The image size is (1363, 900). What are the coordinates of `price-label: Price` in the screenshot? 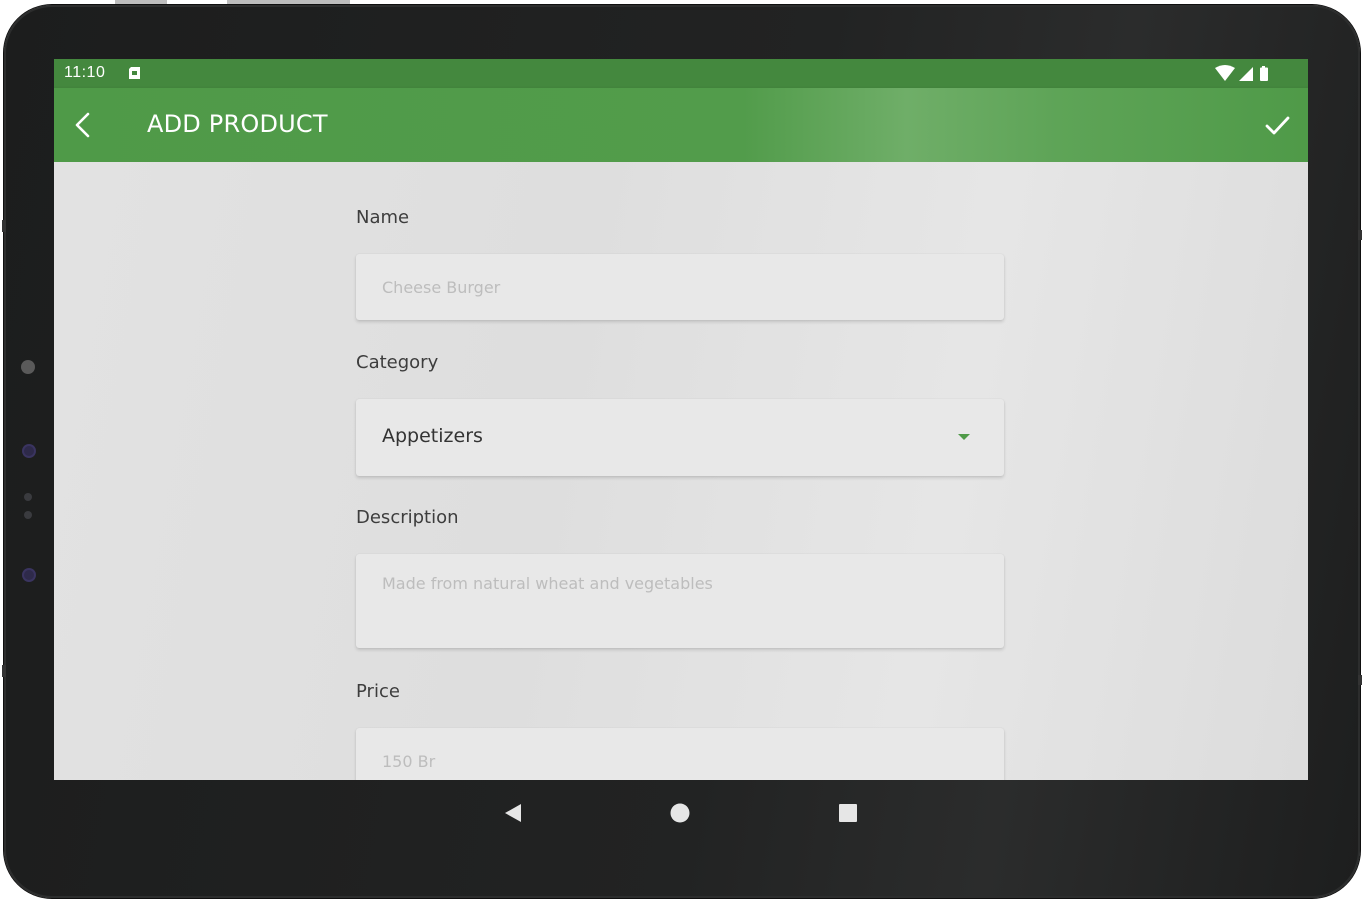 It's located at (378, 691).